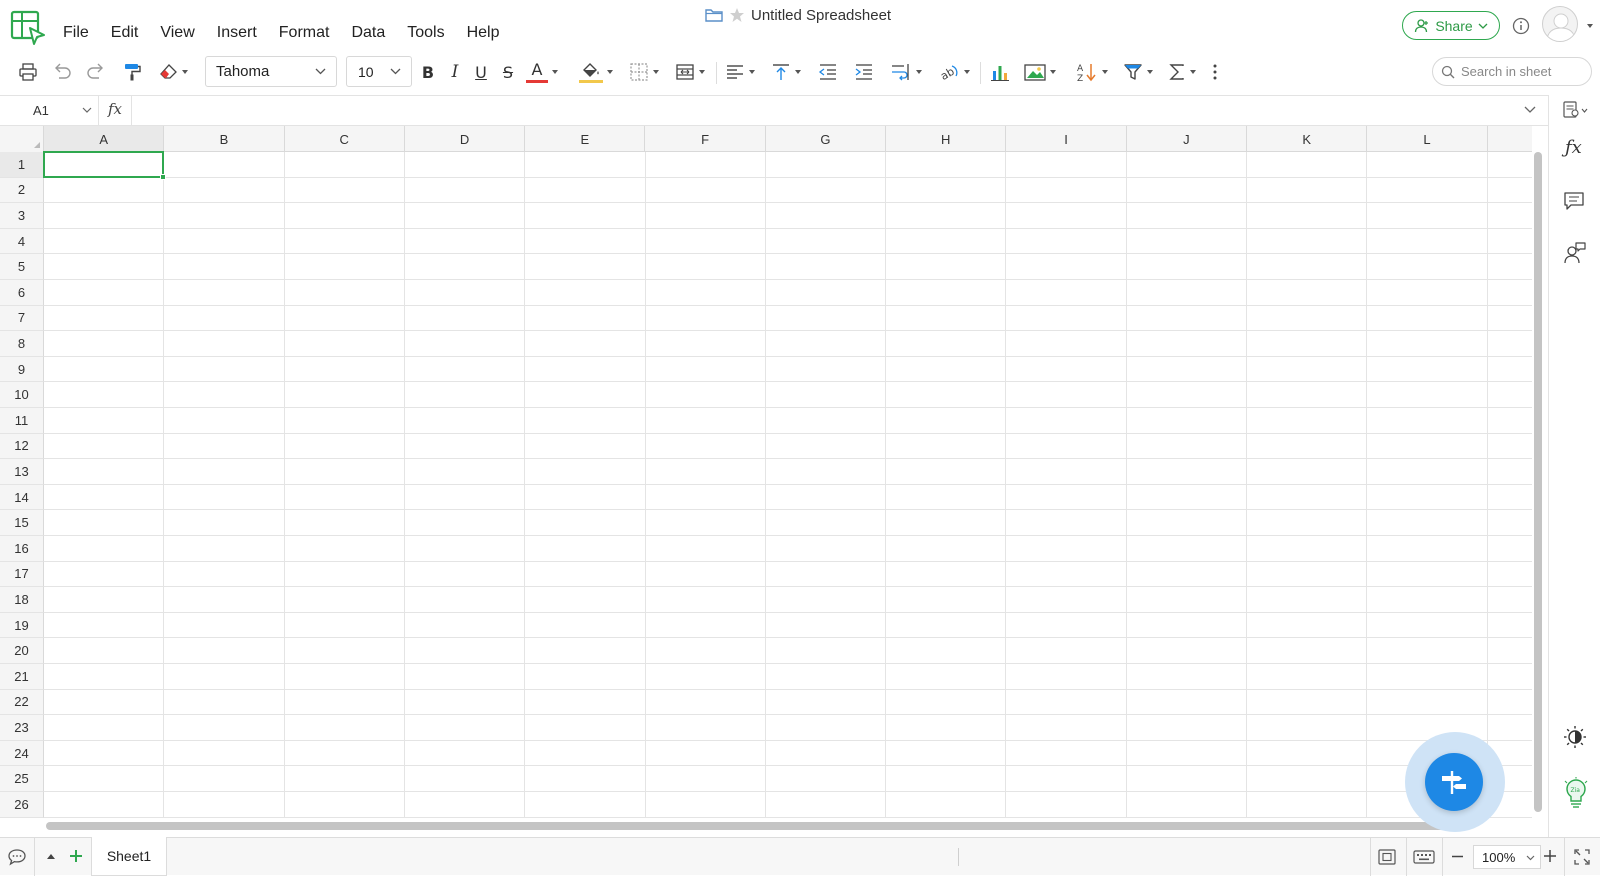  Describe the element at coordinates (1187, 139) in the screenshot. I see `column-header: J` at that location.